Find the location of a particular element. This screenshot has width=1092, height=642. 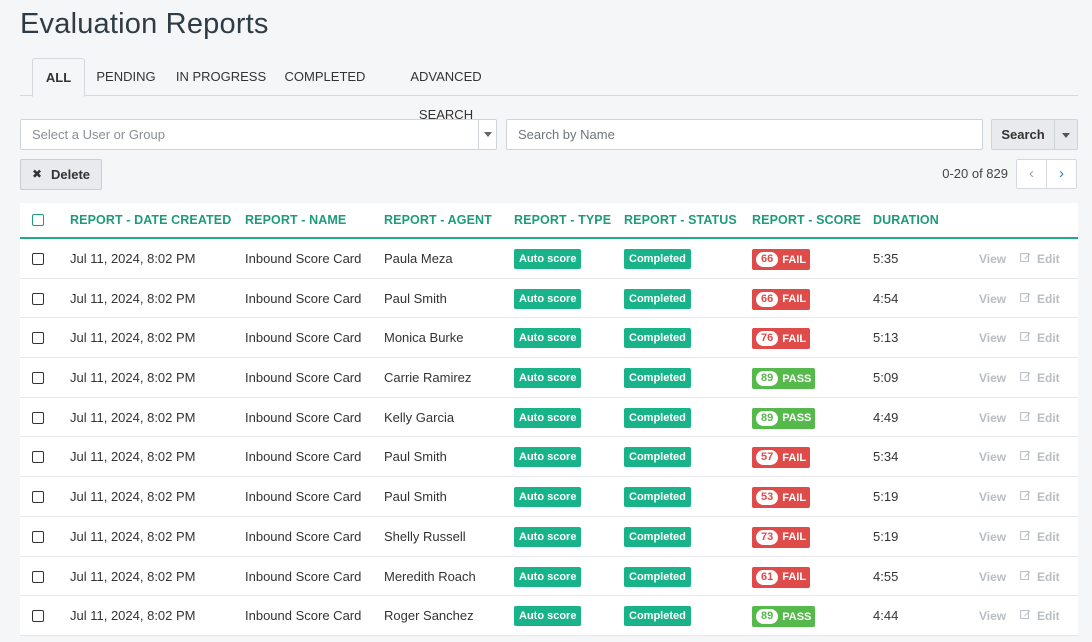

tab-advanced-search: ADVANCED SEARCH is located at coordinates (446, 90).